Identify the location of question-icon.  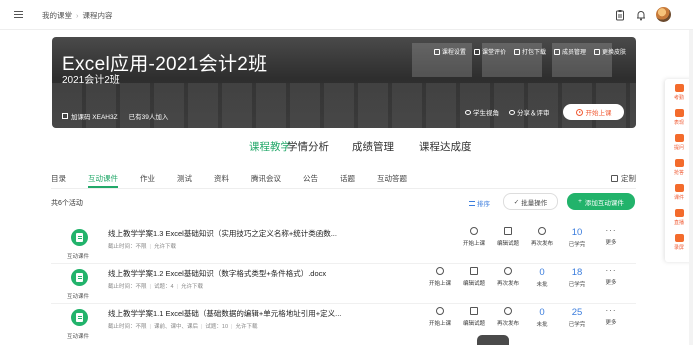
(679, 138).